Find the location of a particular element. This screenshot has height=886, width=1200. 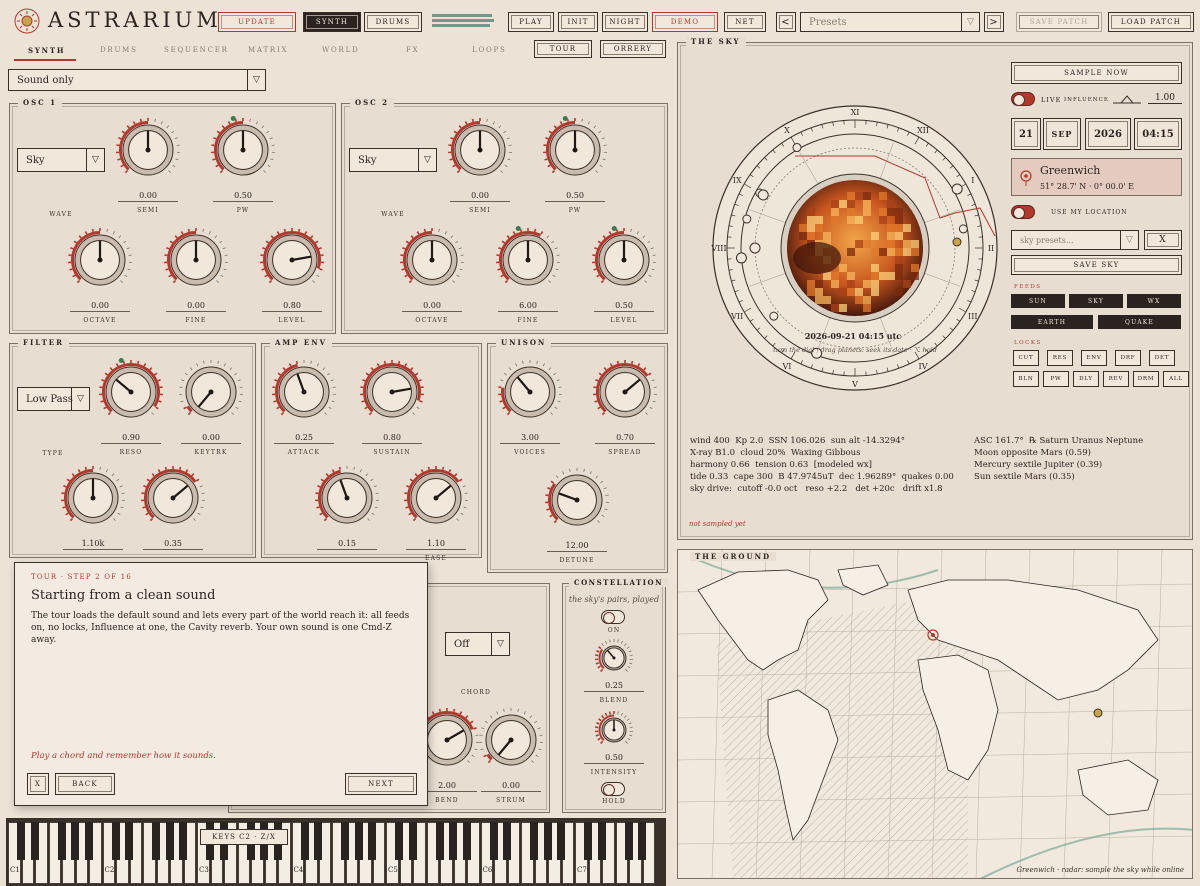

sky-presets-clear-button: X is located at coordinates (1163, 240).